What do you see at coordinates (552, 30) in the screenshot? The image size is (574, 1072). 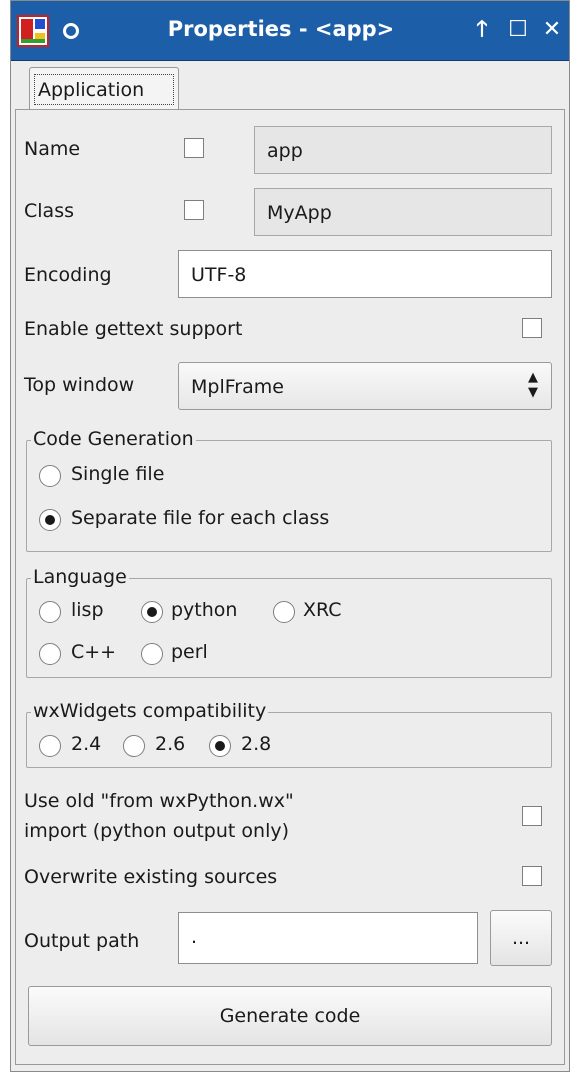 I see `close-icon: ✕` at bounding box center [552, 30].